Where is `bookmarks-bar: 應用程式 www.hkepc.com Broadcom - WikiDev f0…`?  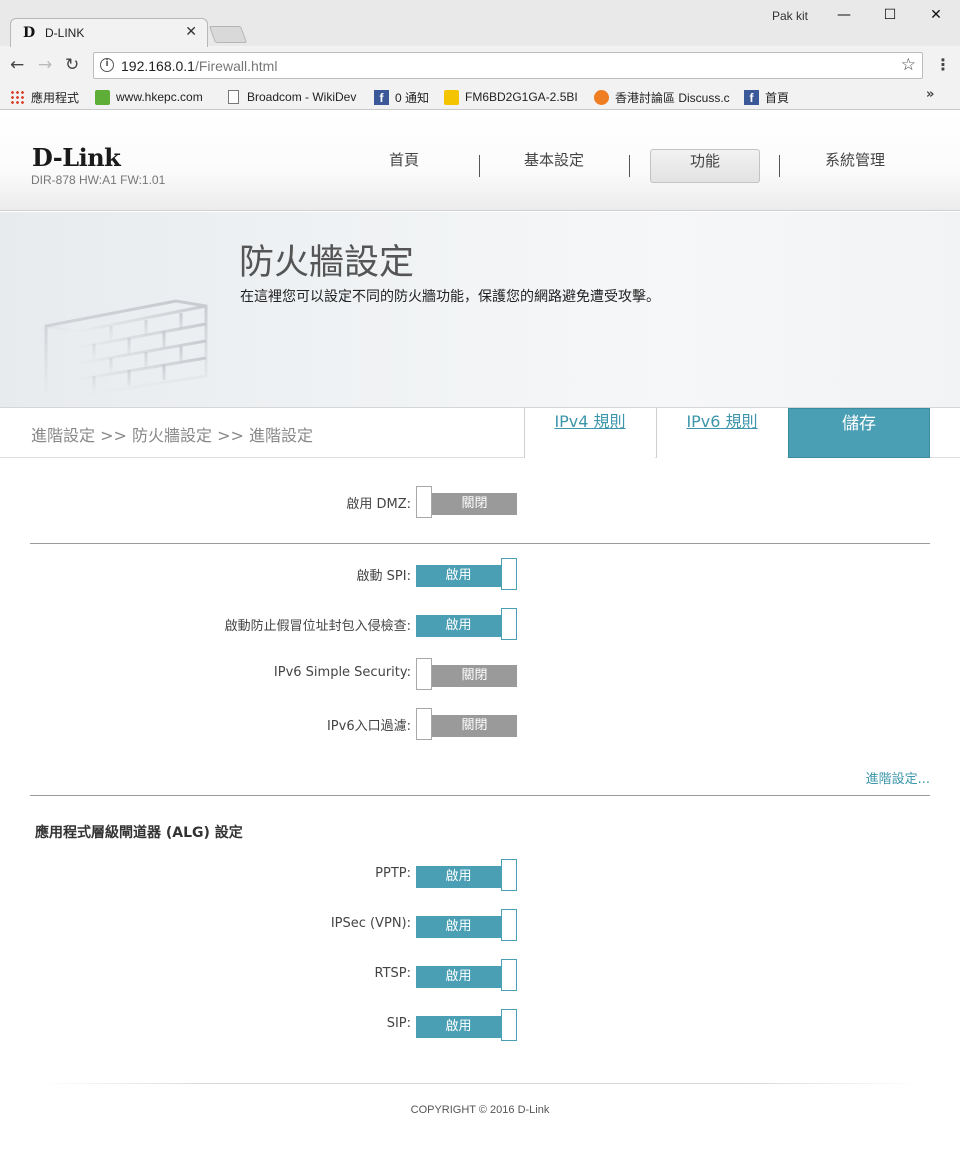
bookmarks-bar: 應用程式 www.hkepc.com Broadcom - WikiDev f0… is located at coordinates (480, 97).